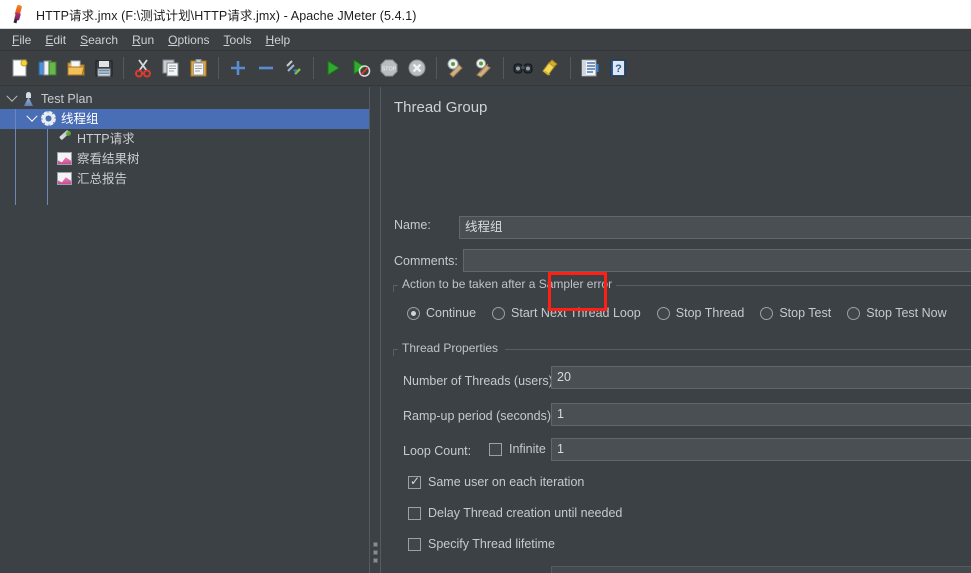 The image size is (971, 573). I want to click on cut-icon, so click(143, 68).